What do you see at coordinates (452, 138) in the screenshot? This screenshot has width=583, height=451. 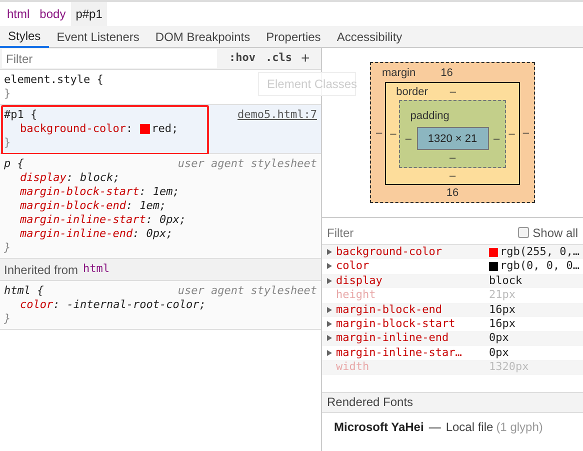 I see `content-box: 1320 × 21` at bounding box center [452, 138].